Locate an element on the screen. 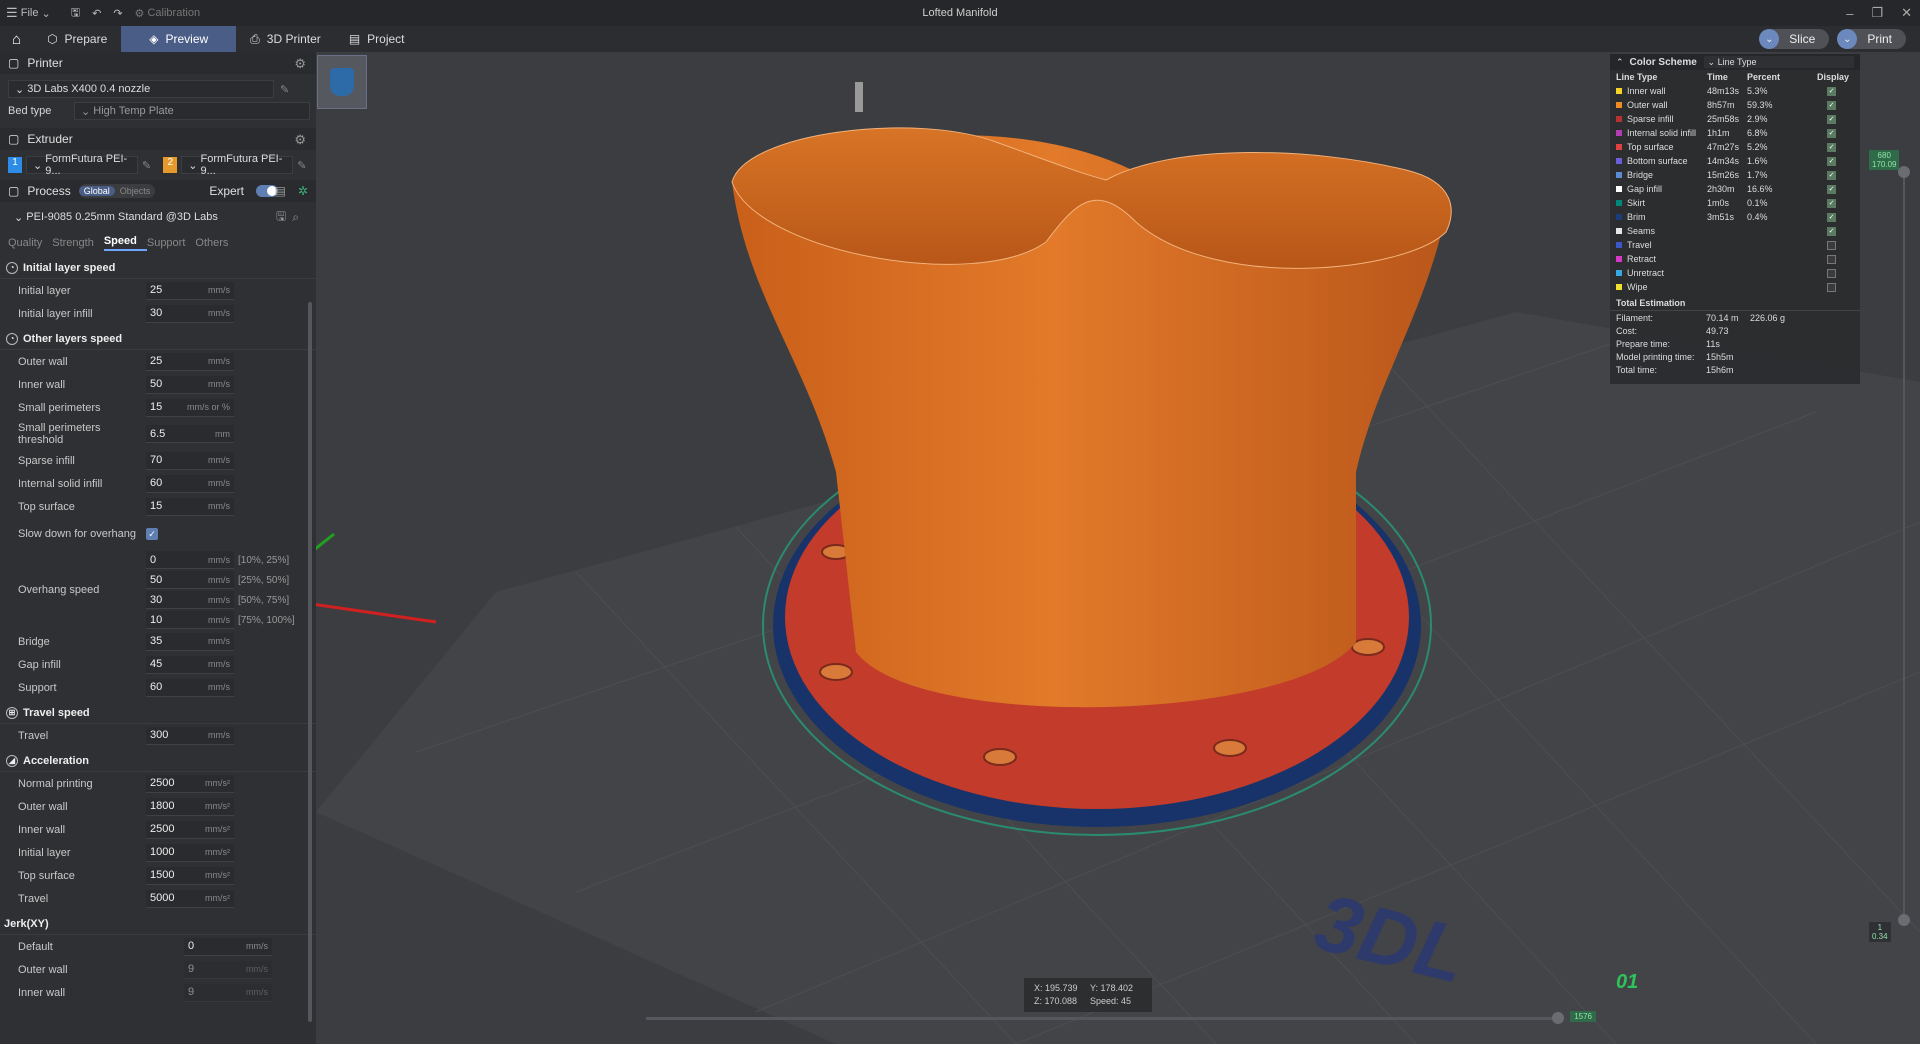 The width and height of the screenshot is (1920, 1044). wand-icon: ✲ is located at coordinates (303, 191).